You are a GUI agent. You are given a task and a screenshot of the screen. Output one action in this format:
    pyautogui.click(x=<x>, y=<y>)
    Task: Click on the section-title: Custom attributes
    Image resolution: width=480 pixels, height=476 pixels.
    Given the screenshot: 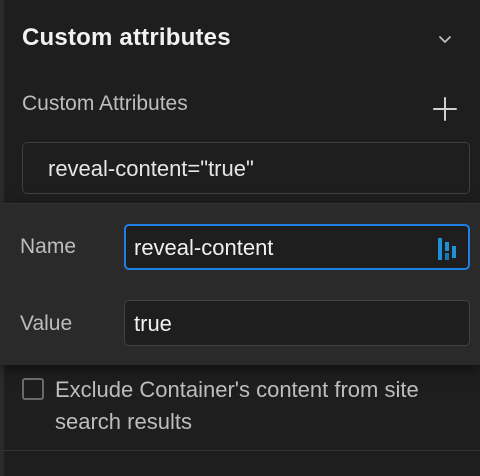 What is the action you would take?
    pyautogui.click(x=126, y=37)
    